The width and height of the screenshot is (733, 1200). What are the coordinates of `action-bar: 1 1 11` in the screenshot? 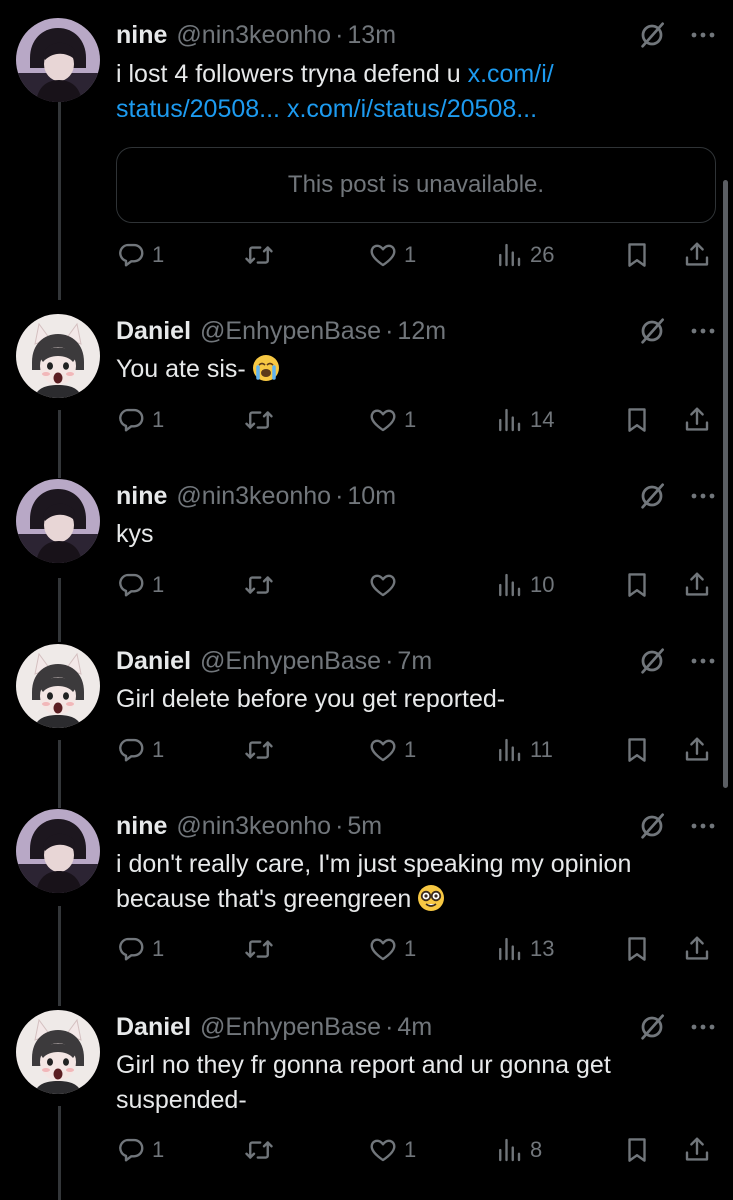 It's located at (416, 750).